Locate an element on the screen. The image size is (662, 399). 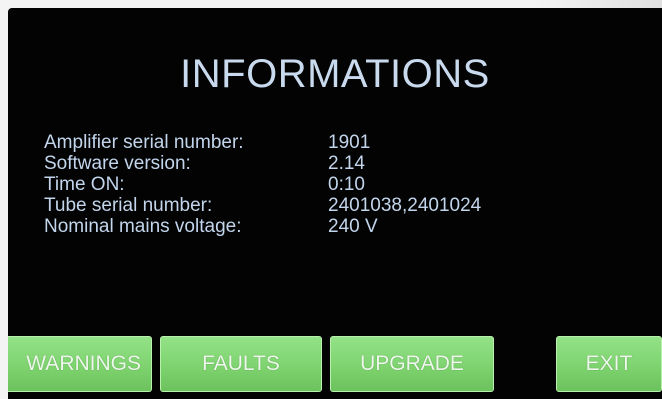
info-value: 2401038,2401024 is located at coordinates (405, 205).